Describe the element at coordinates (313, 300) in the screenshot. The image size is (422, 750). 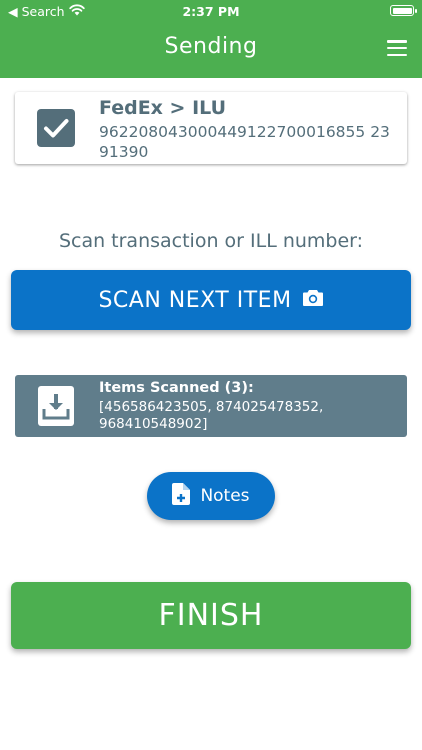
I see `camera-icon` at that location.